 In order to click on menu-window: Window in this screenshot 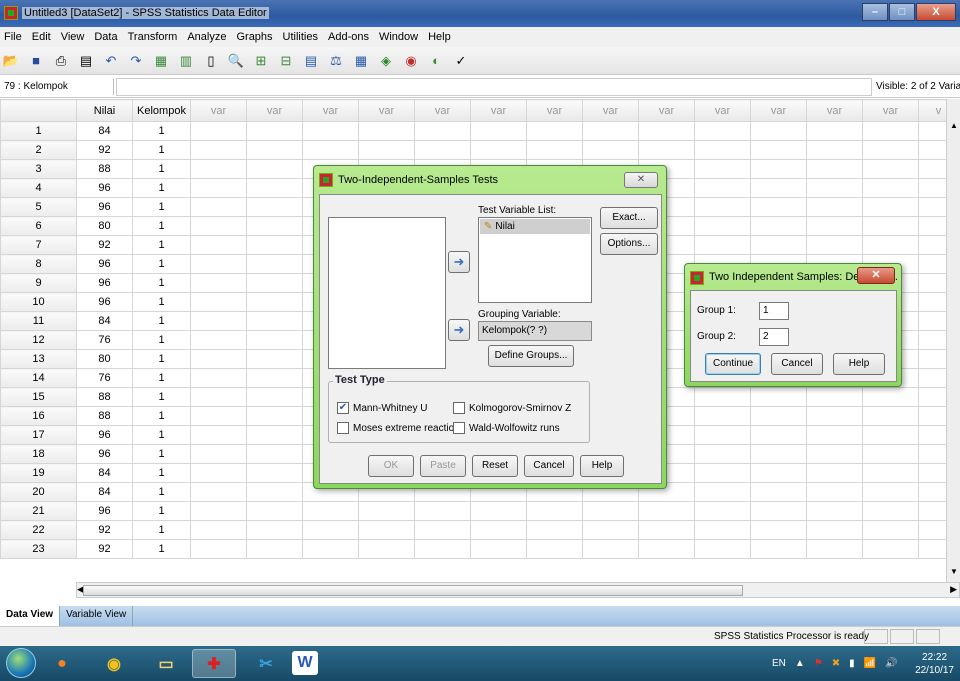, I will do `click(398, 37)`.